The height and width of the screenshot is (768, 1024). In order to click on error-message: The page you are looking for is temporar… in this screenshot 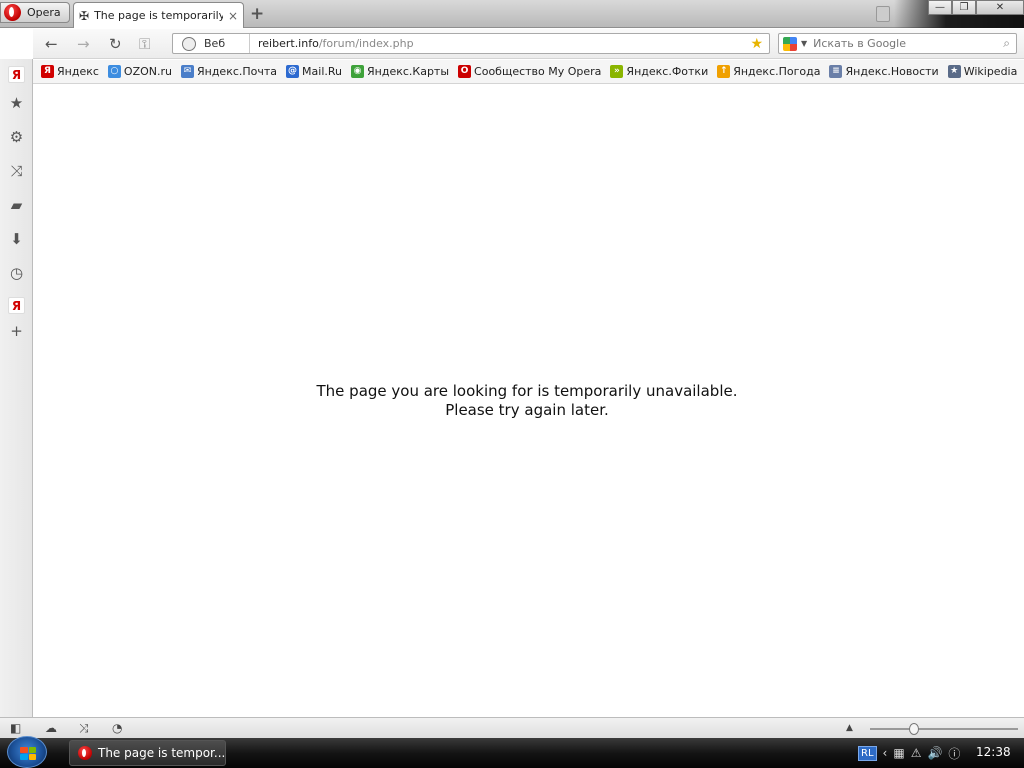, I will do `click(527, 401)`.